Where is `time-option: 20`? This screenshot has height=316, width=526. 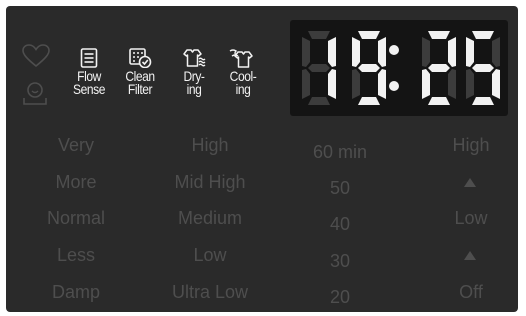
time-option: 20 is located at coordinates (340, 297).